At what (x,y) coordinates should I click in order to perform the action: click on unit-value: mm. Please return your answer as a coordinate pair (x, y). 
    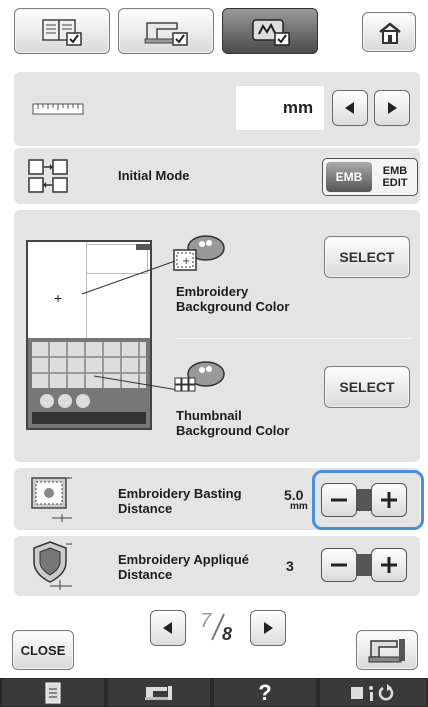
    Looking at the image, I should click on (298, 107).